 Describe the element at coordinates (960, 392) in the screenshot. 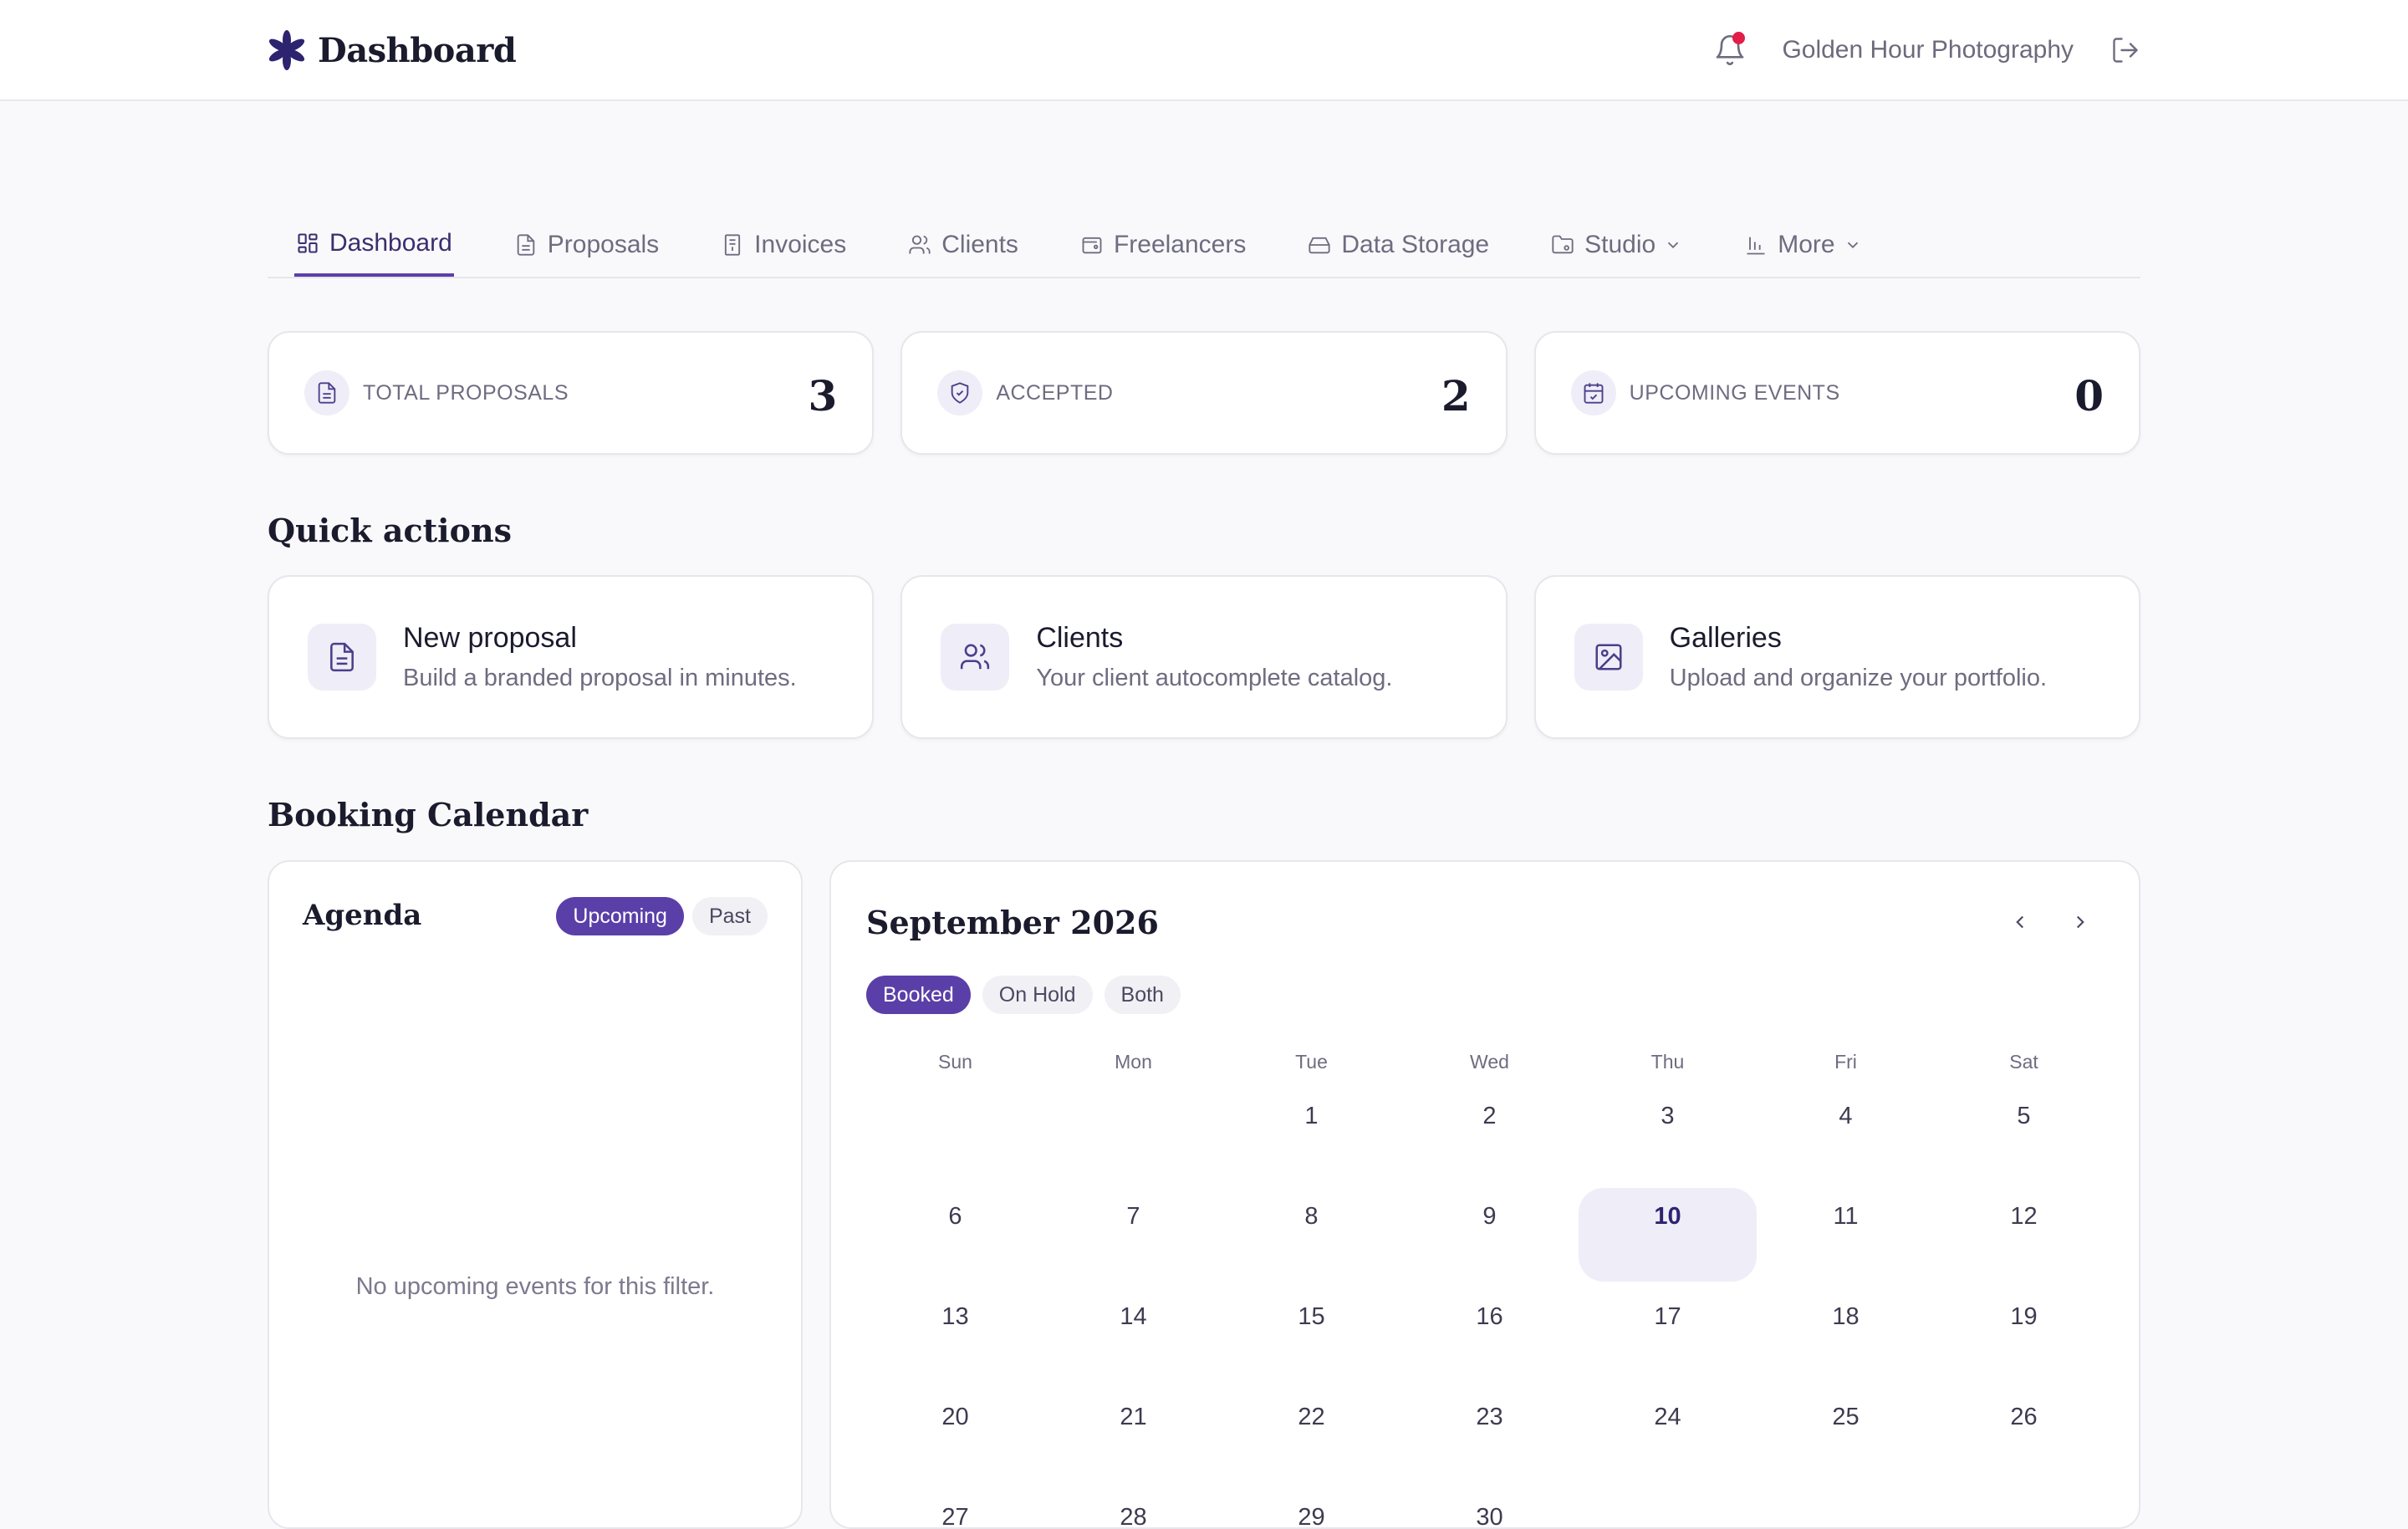

I see `shield-check-icon` at that location.